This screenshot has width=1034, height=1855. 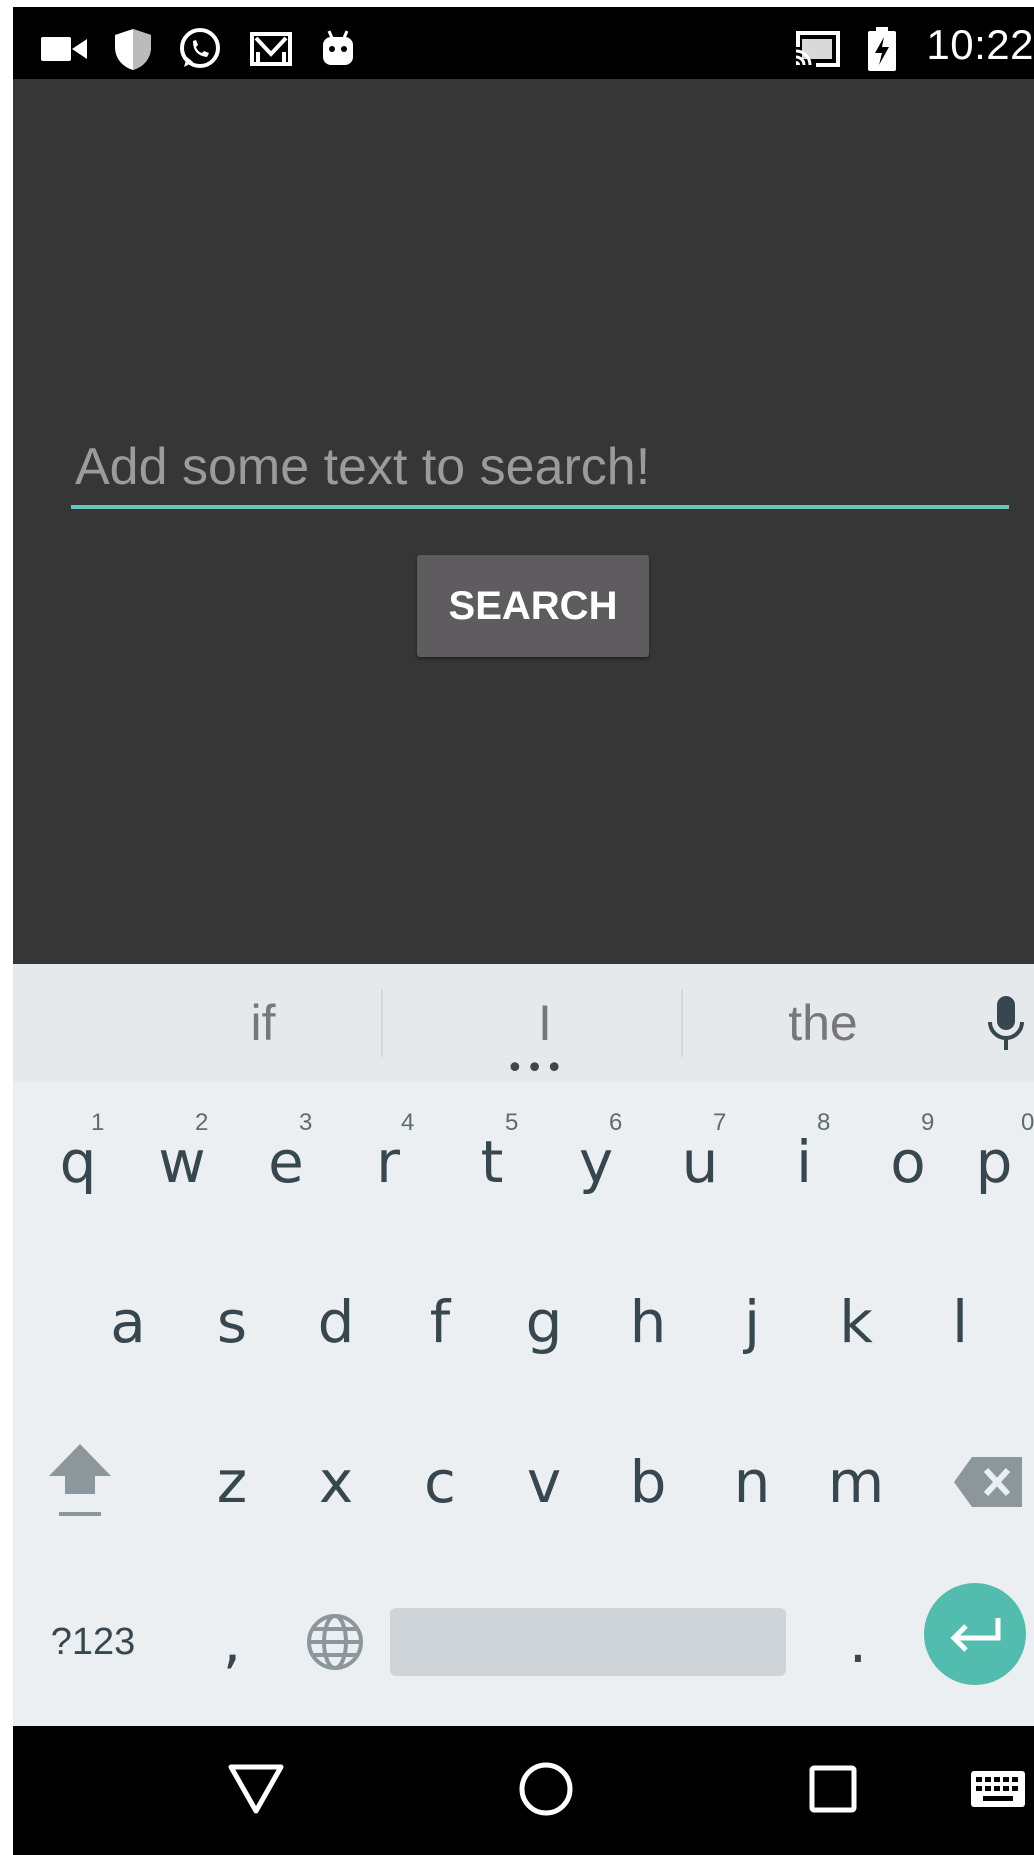 I want to click on gmail-icon, so click(x=271, y=49).